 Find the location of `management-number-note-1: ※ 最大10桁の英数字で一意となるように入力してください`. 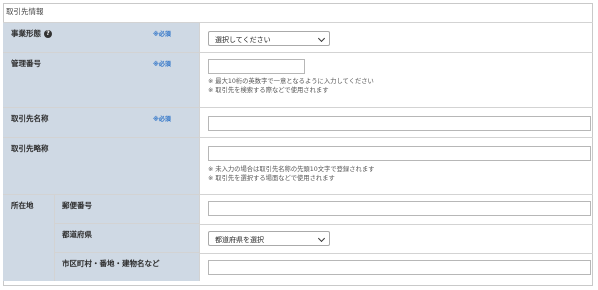

management-number-note-1: ※ 最大10桁の英数字で一意となるように入力してください is located at coordinates (291, 81).